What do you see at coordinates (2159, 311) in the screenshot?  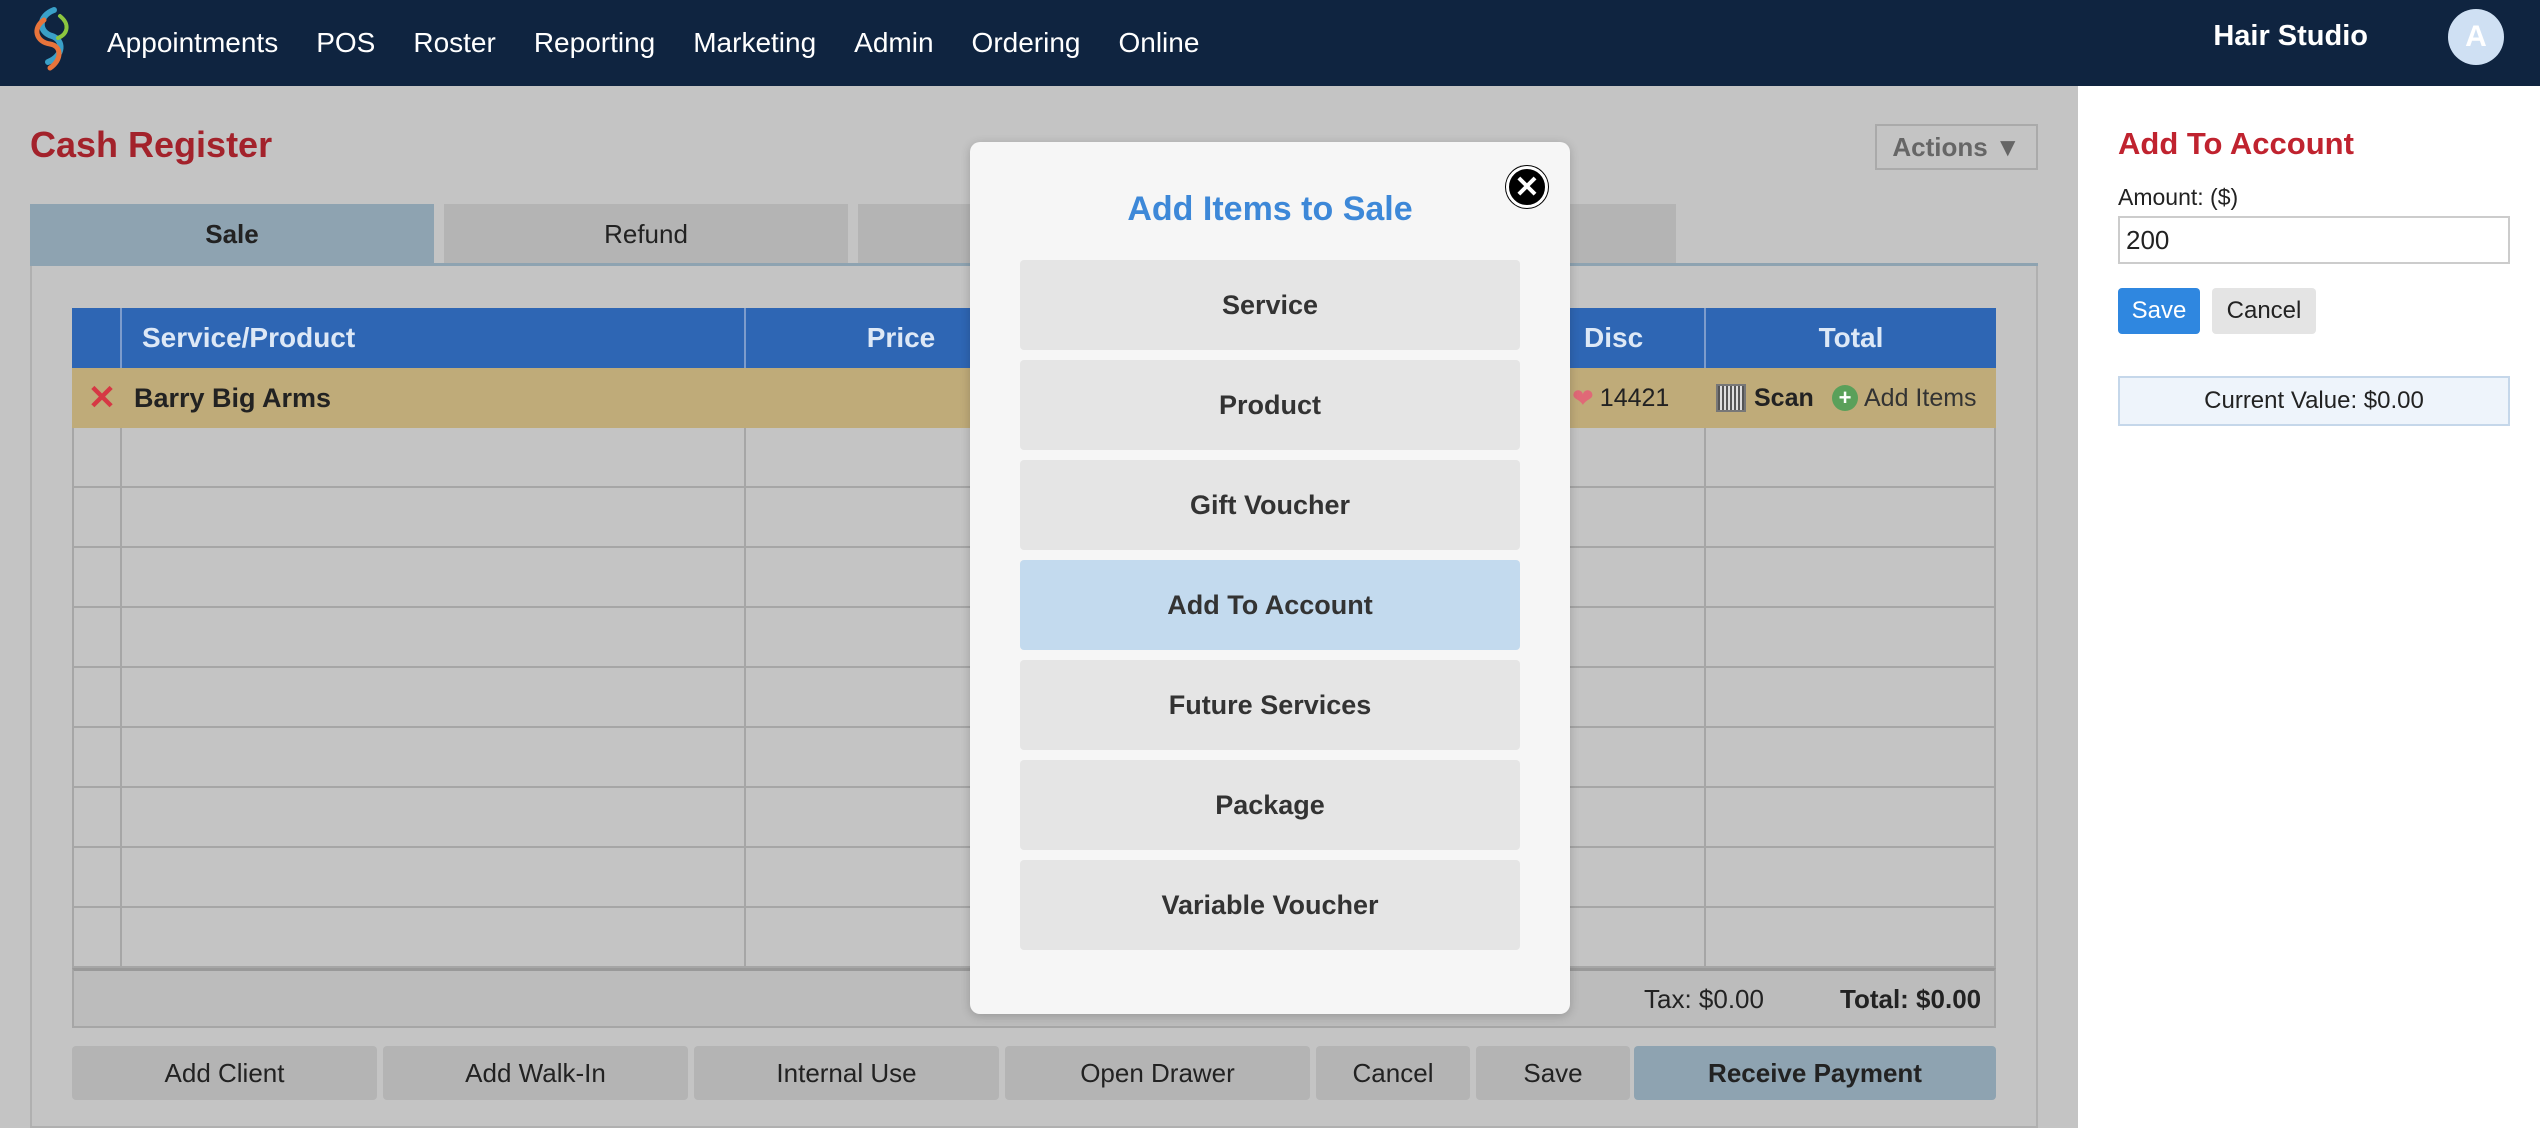 I see `save-button: Save` at bounding box center [2159, 311].